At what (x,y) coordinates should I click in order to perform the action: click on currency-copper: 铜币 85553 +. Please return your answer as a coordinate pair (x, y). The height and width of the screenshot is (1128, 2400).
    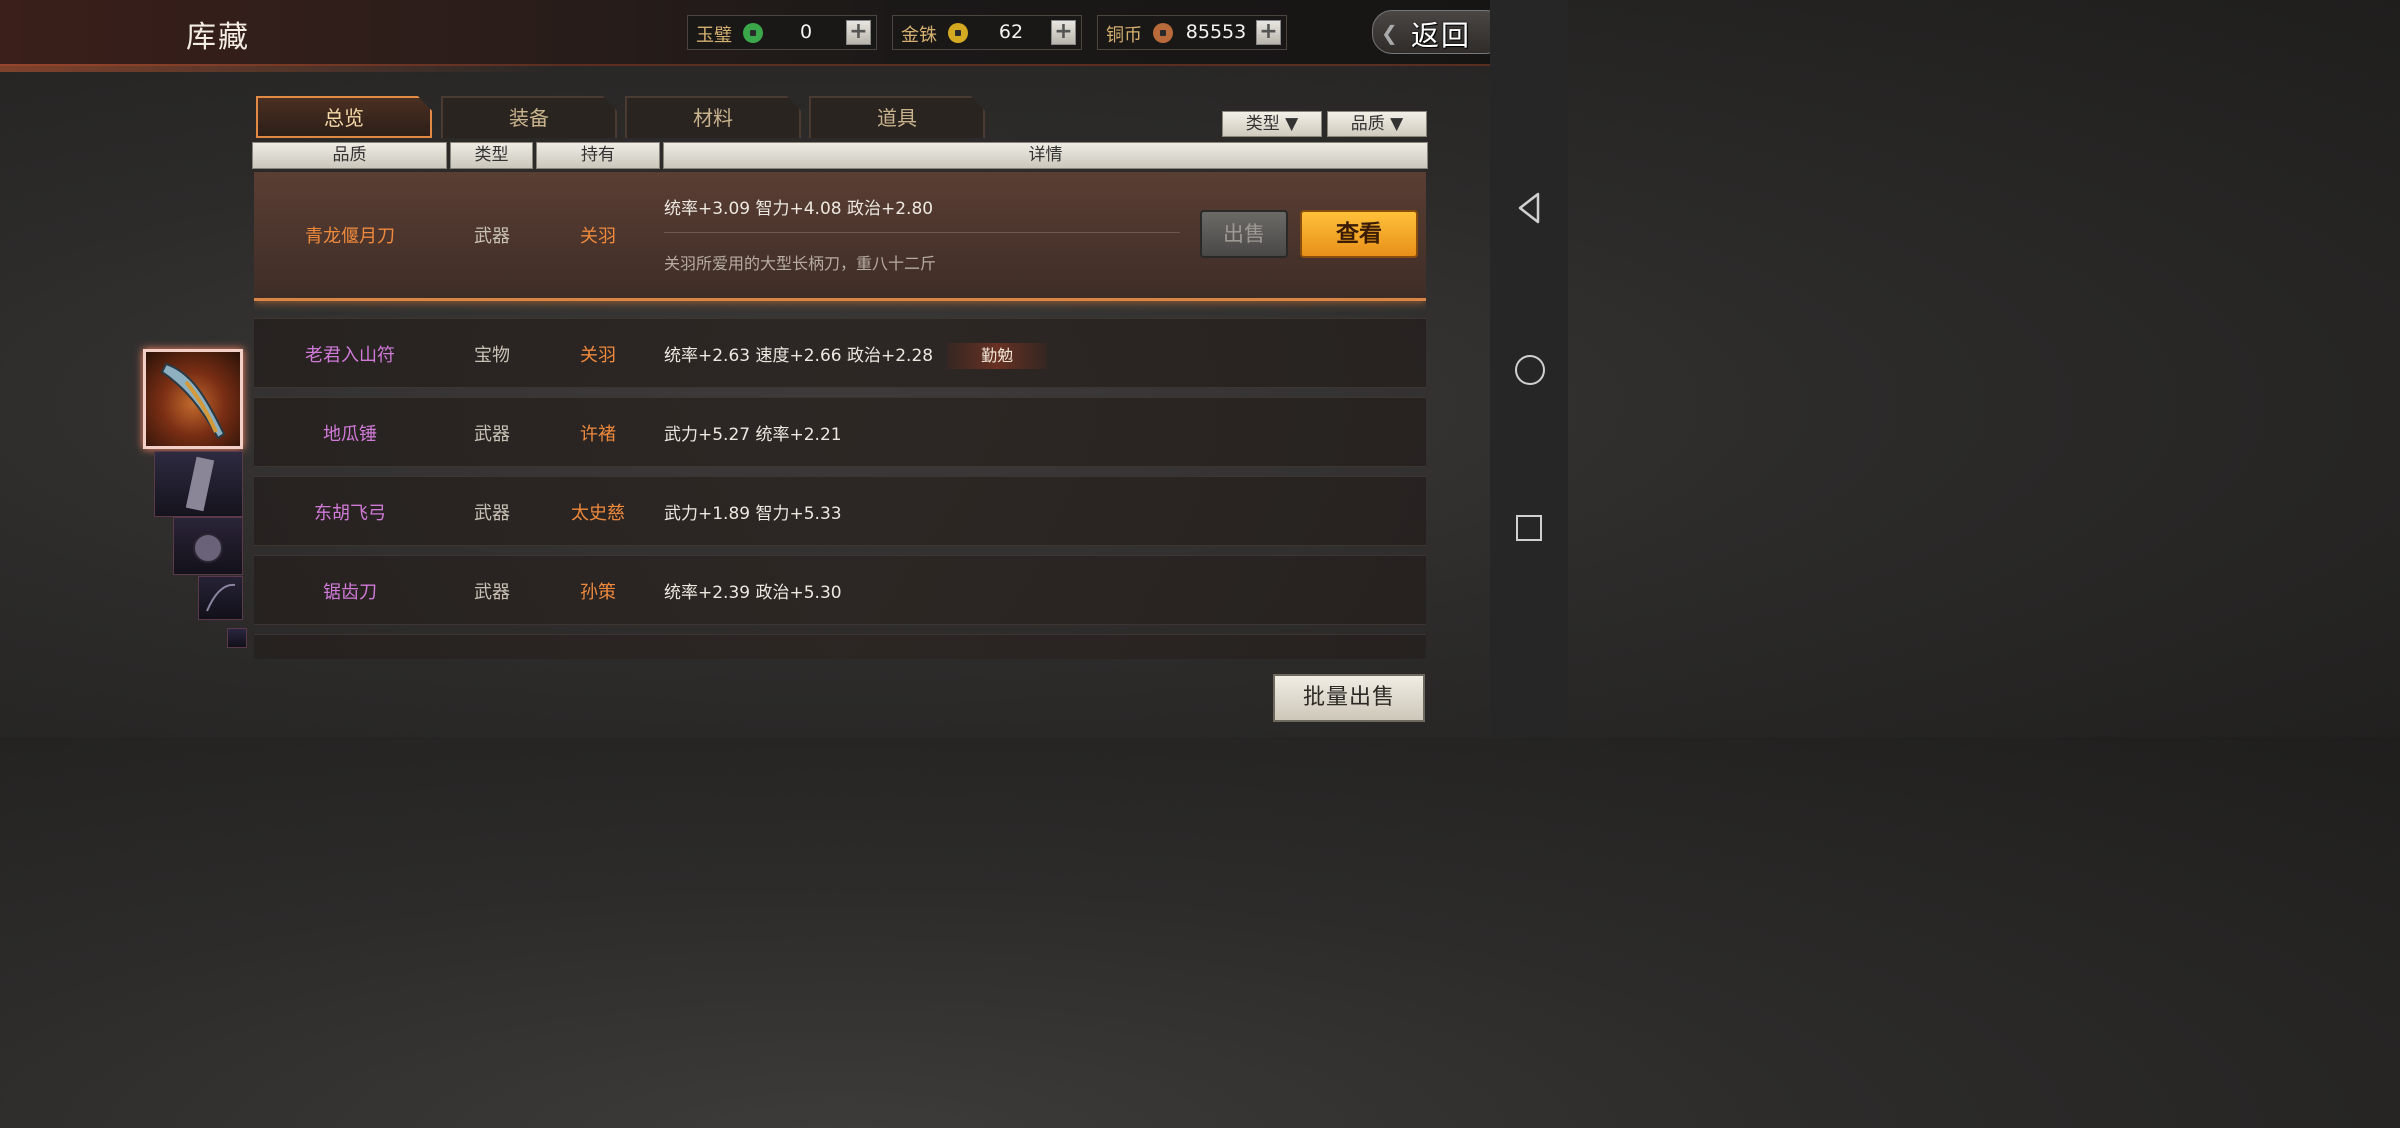
    Looking at the image, I should click on (1192, 32).